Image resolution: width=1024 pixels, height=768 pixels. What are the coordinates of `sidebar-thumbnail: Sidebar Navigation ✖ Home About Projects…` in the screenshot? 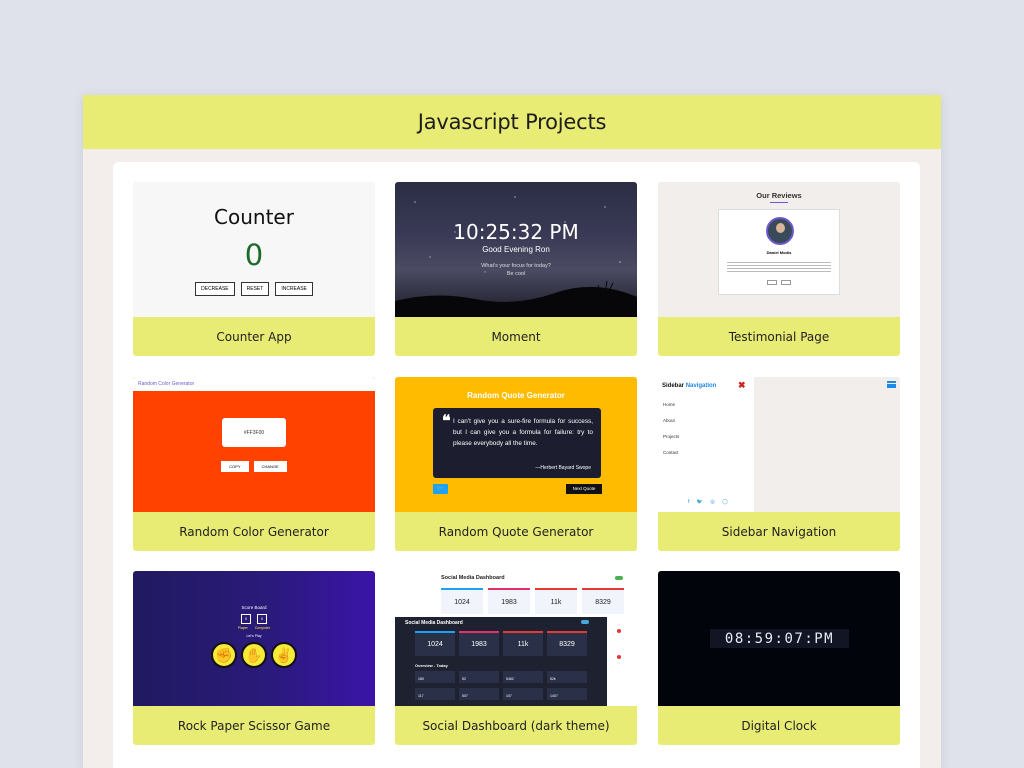 It's located at (779, 444).